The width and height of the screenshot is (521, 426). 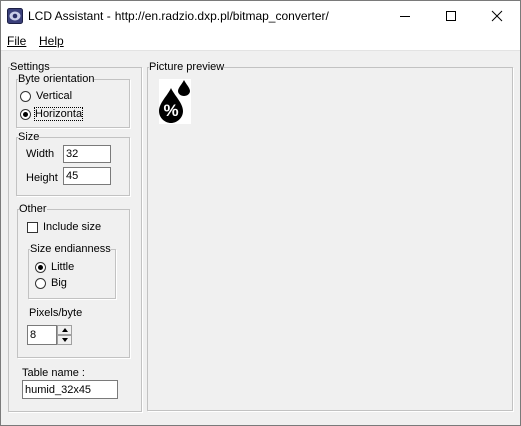 What do you see at coordinates (40, 283) in the screenshot?
I see `big-radio` at bounding box center [40, 283].